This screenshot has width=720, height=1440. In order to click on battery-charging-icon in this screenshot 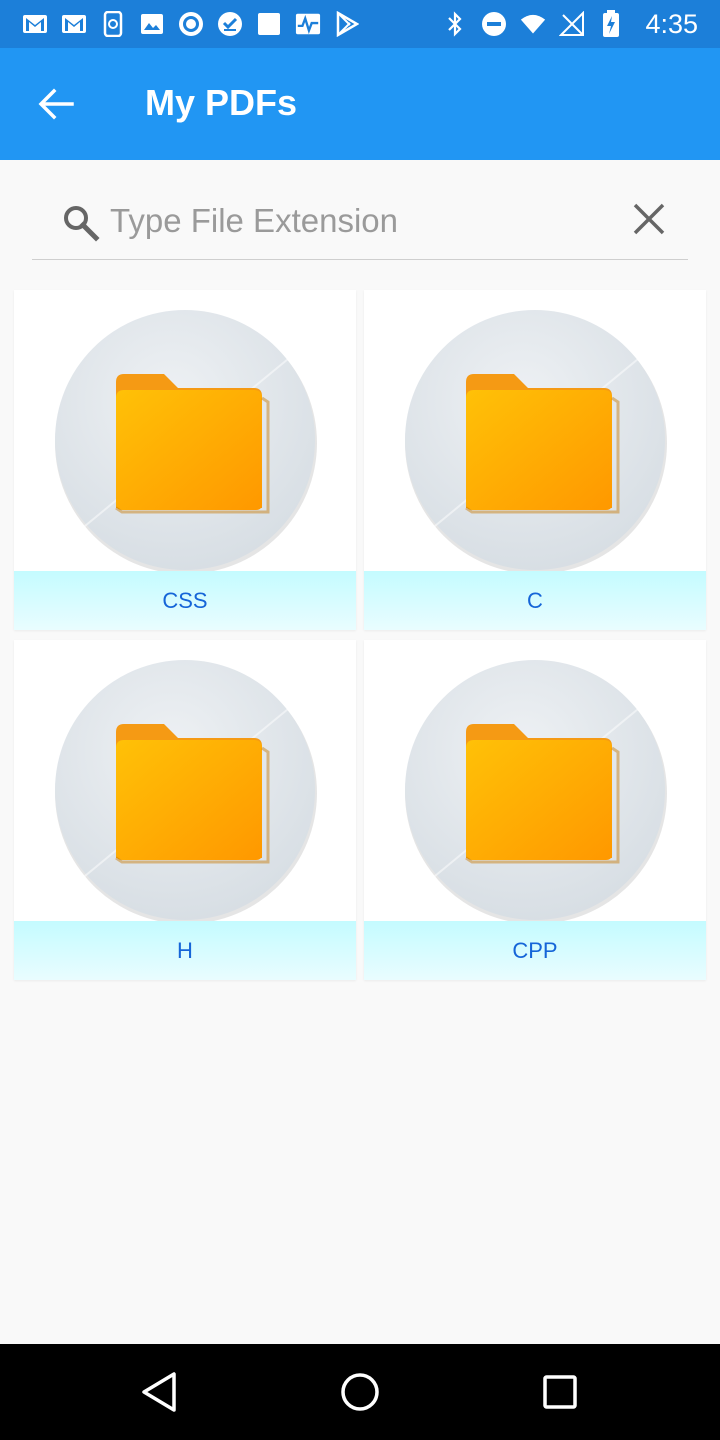, I will do `click(611, 23)`.